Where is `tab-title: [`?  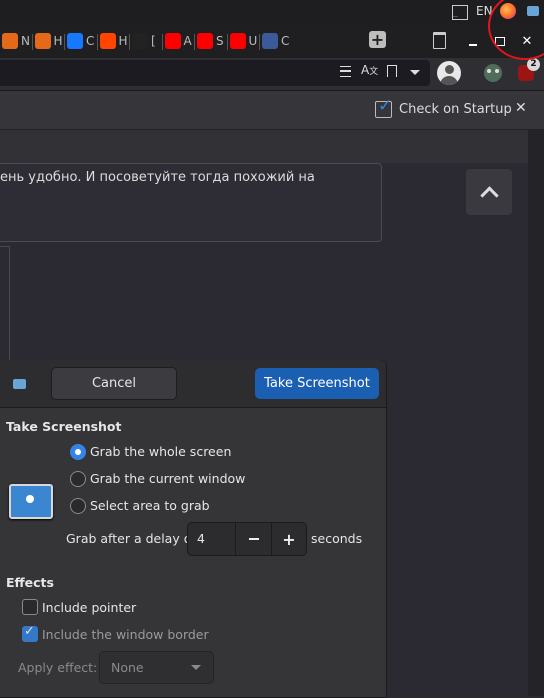
tab-title: [ is located at coordinates (153, 41).